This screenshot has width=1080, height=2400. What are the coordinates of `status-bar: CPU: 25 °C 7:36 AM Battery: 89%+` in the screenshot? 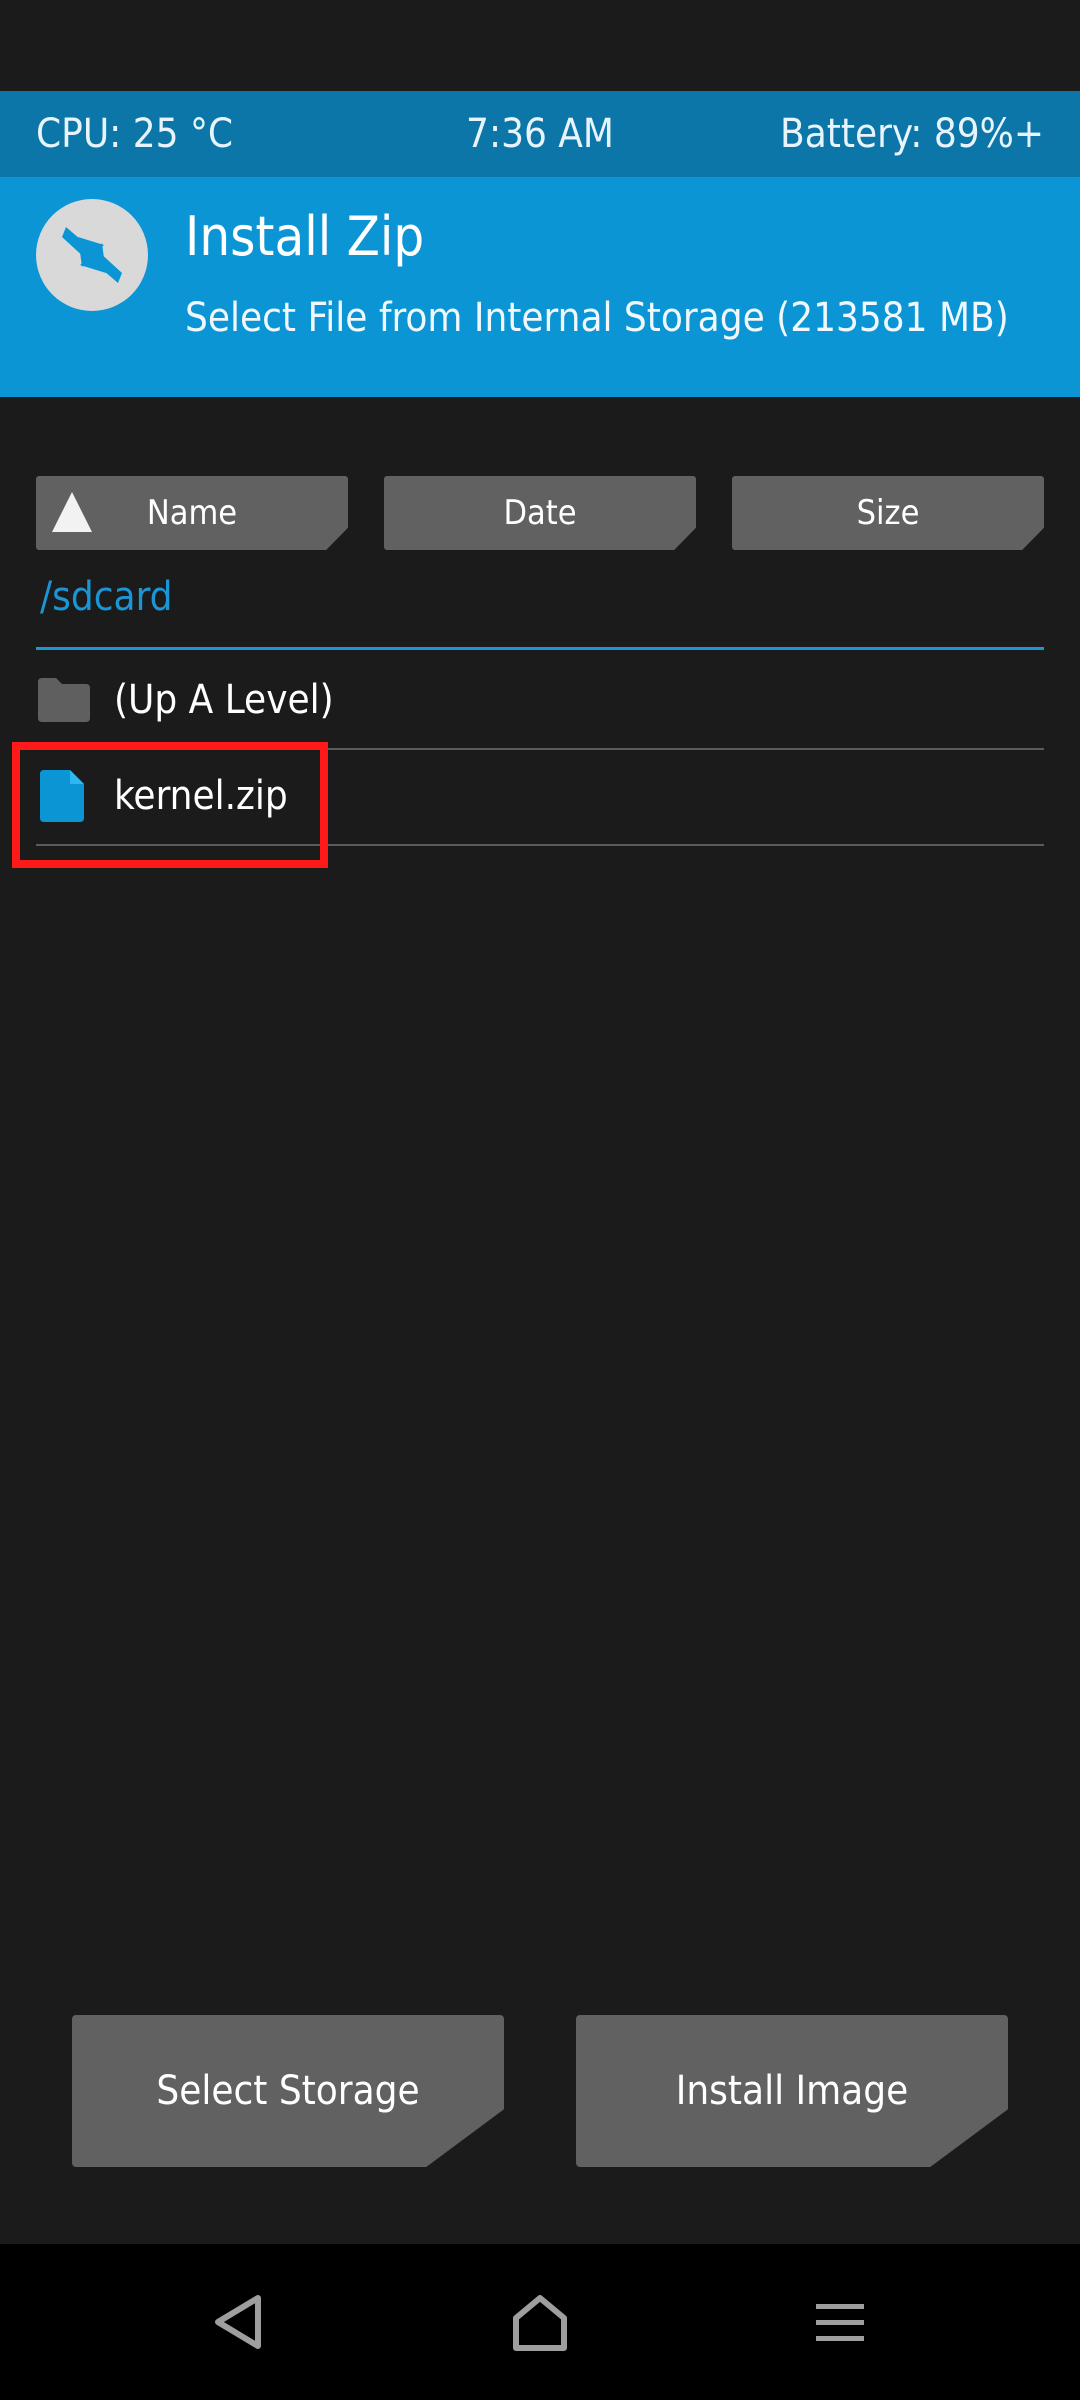 It's located at (540, 134).